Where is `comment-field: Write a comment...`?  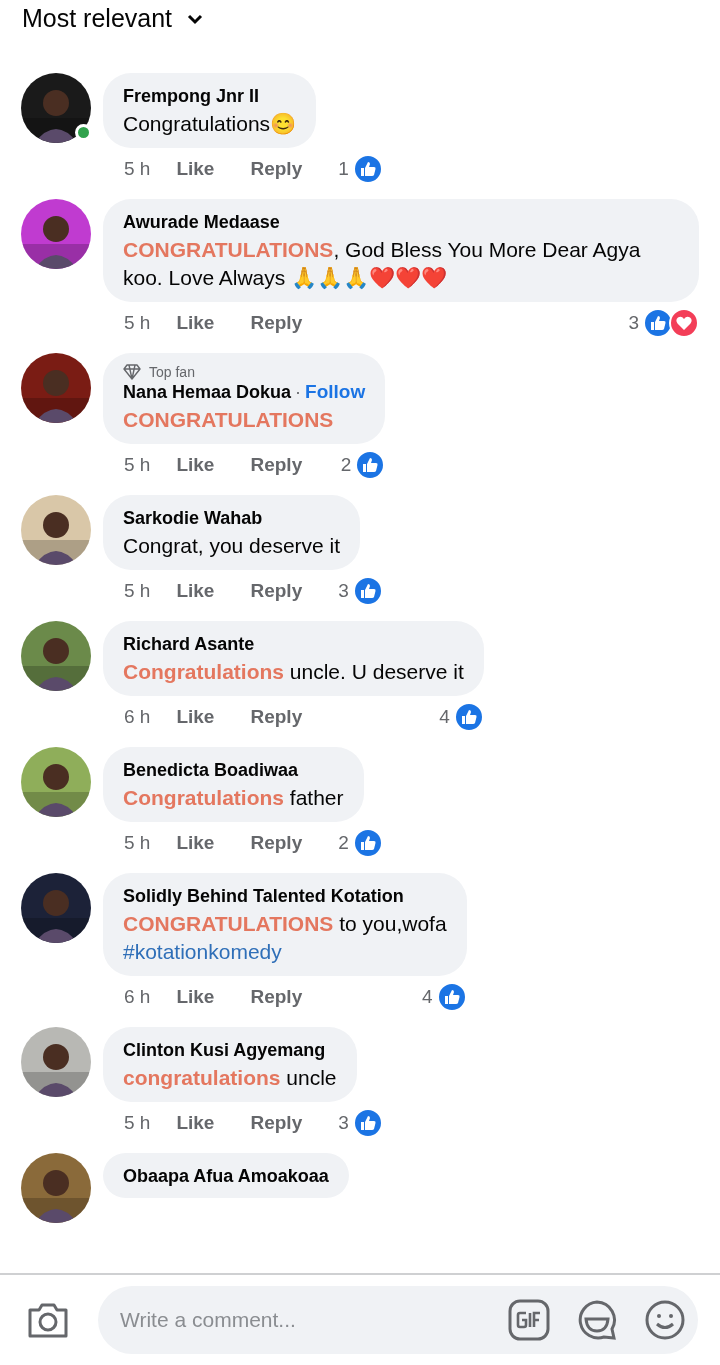
comment-field: Write a comment... is located at coordinates (300, 1320).